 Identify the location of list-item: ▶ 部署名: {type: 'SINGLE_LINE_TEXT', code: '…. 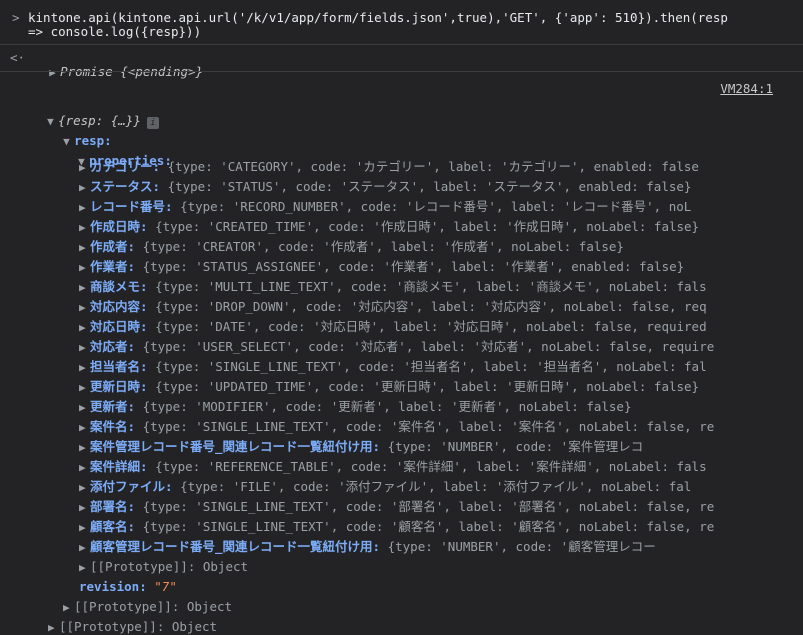
(396, 507).